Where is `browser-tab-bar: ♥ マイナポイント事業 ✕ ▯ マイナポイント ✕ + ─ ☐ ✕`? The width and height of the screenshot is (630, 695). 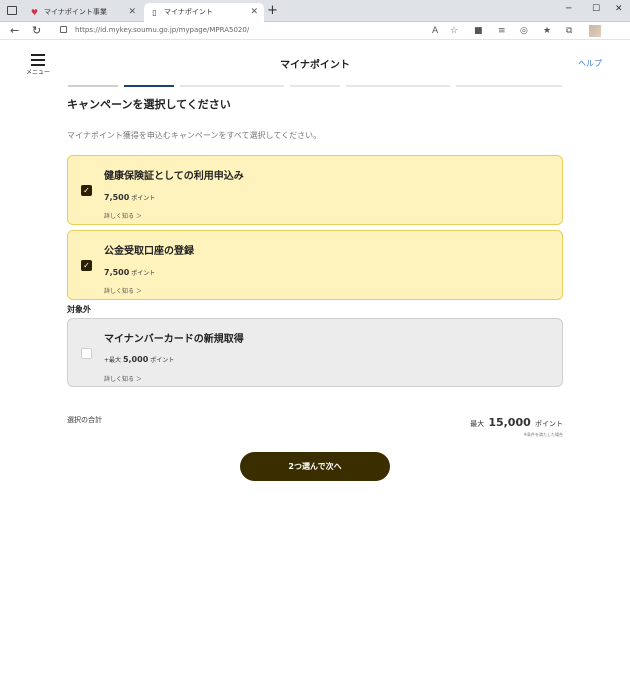 browser-tab-bar: ♥ マイナポイント事業 ✕ ▯ マイナポイント ✕ + ─ ☐ ✕ is located at coordinates (315, 11).